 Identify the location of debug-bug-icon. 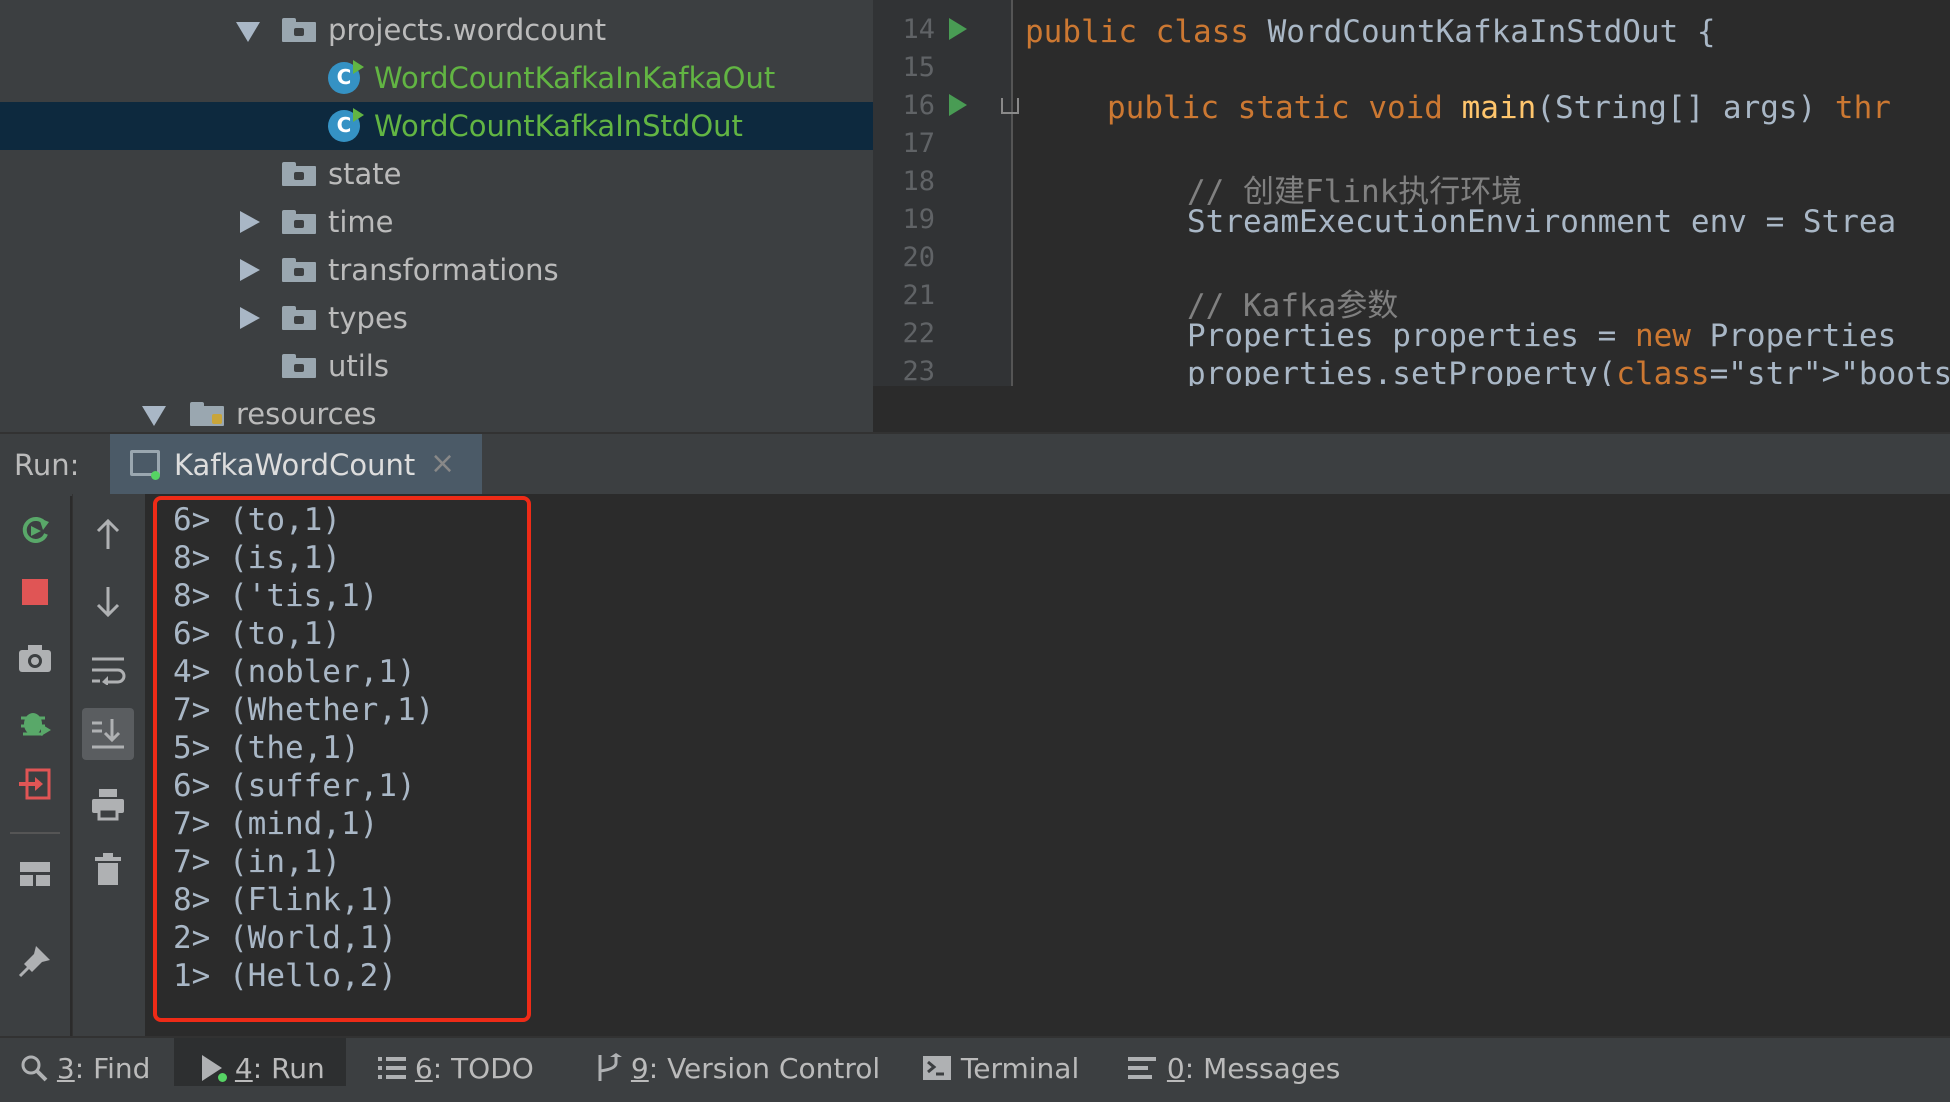
(35, 722).